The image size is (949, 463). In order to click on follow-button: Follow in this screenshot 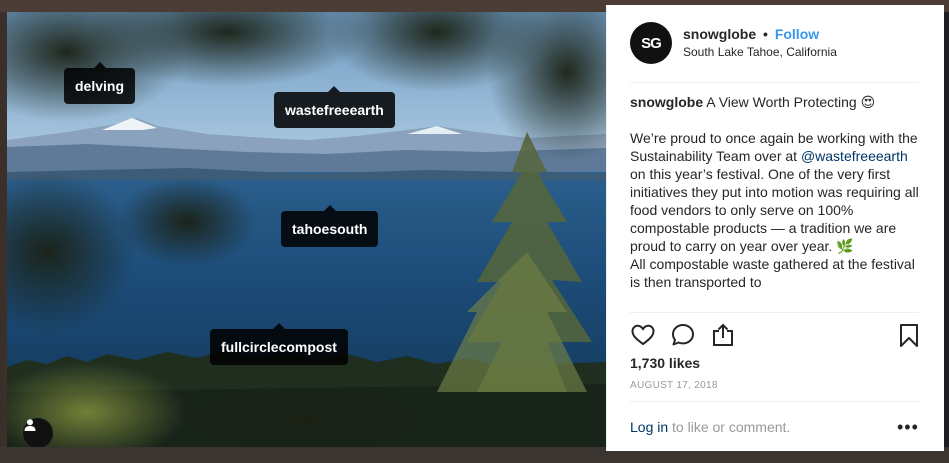, I will do `click(797, 34)`.